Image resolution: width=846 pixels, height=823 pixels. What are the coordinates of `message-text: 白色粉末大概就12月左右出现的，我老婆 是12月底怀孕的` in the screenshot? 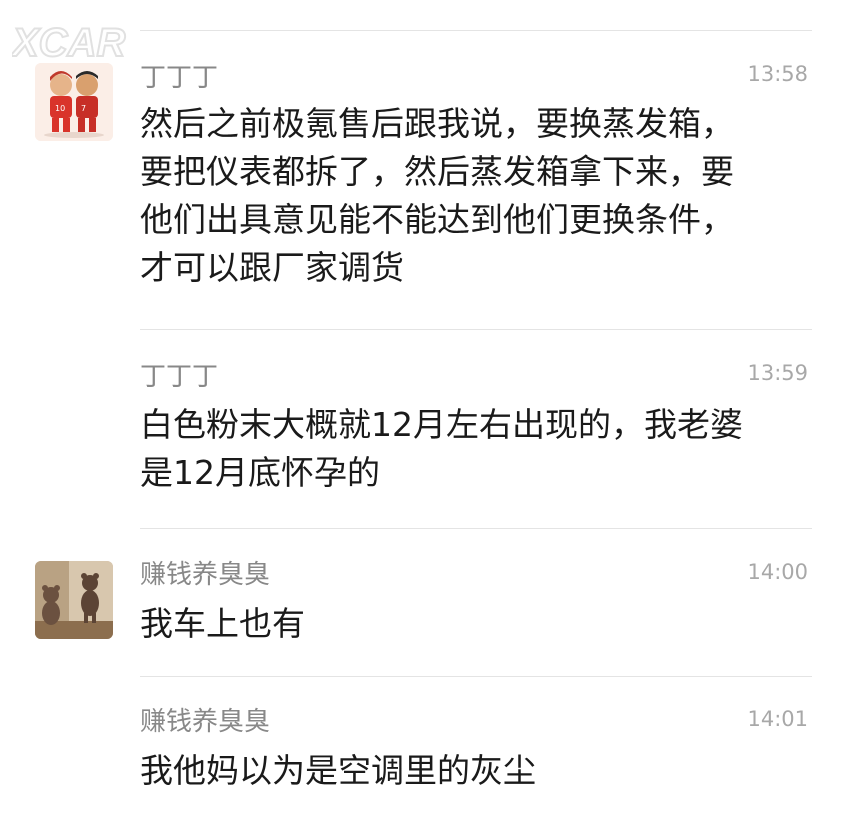 It's located at (472, 449).